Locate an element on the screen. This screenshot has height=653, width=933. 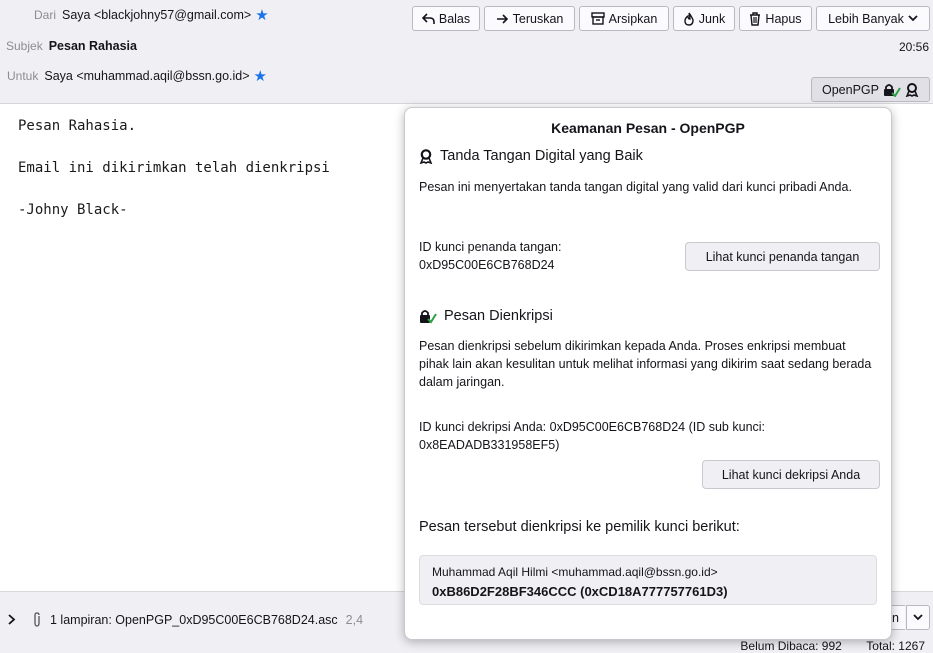
save-dropdown-button is located at coordinates (918, 617).